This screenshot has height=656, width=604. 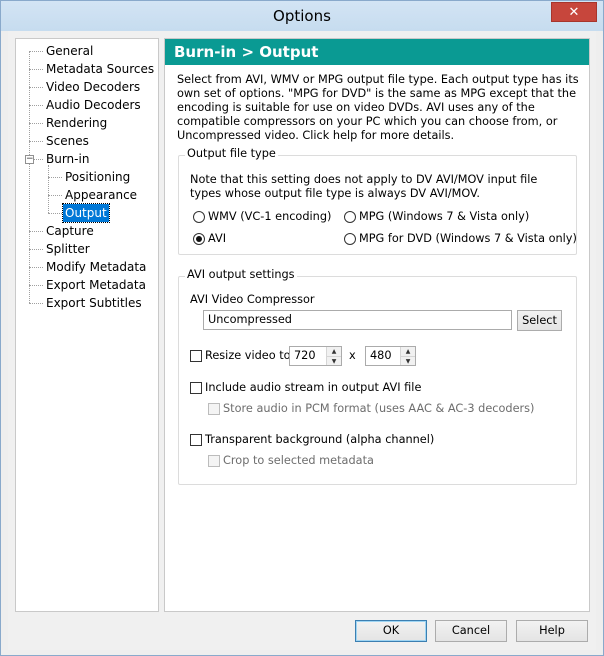 I want to click on tree-item-capture: Capture, so click(x=70, y=231).